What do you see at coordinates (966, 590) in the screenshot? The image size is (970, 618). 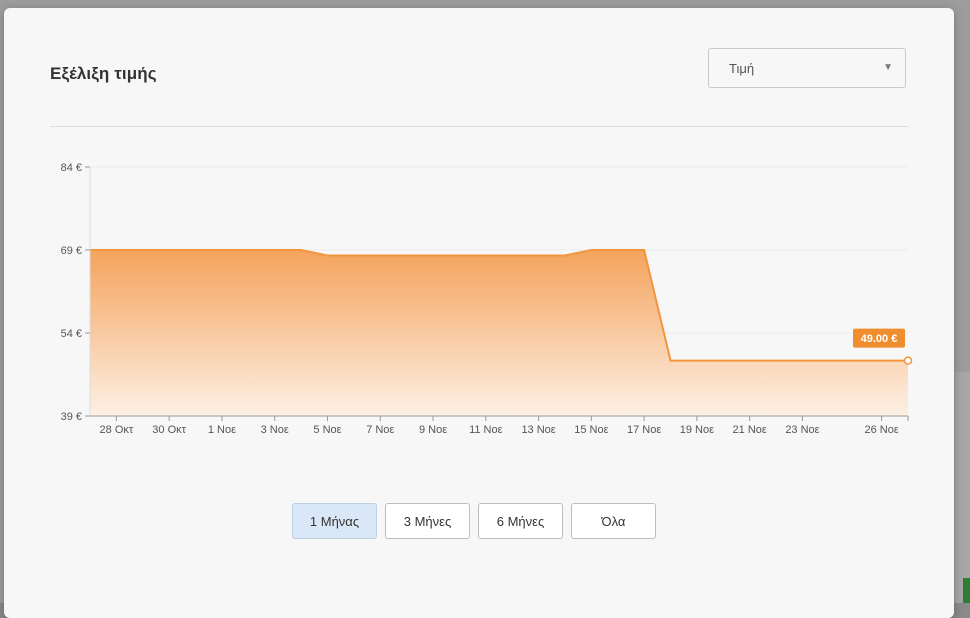 I see `background-green-button` at bounding box center [966, 590].